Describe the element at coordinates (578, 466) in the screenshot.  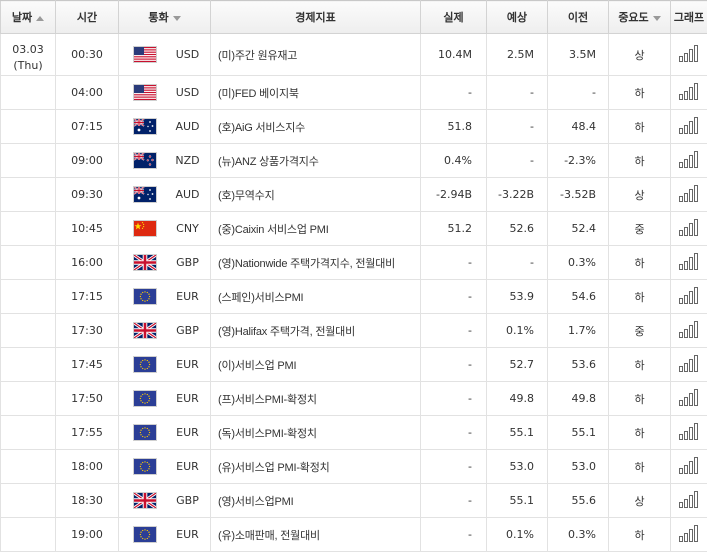
I see `previous-value: 53.0` at that location.